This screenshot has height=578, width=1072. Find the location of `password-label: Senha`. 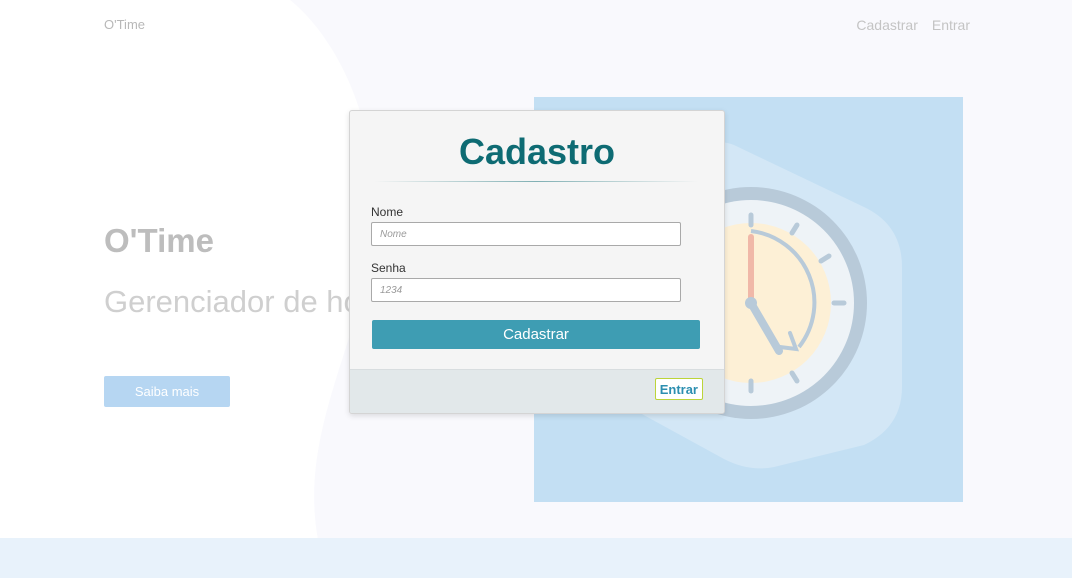

password-label: Senha is located at coordinates (388, 268).